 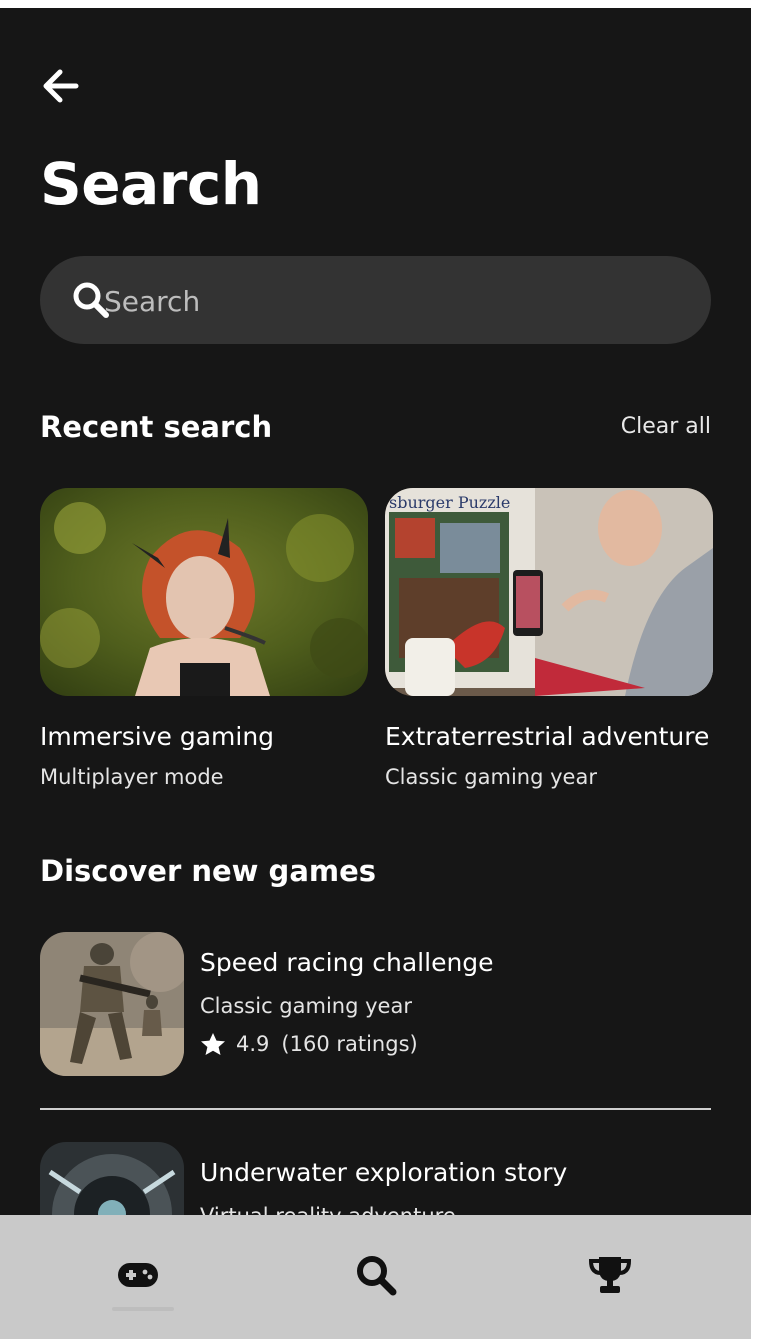 I want to click on clear-all-button: Clear all, so click(x=666, y=426).